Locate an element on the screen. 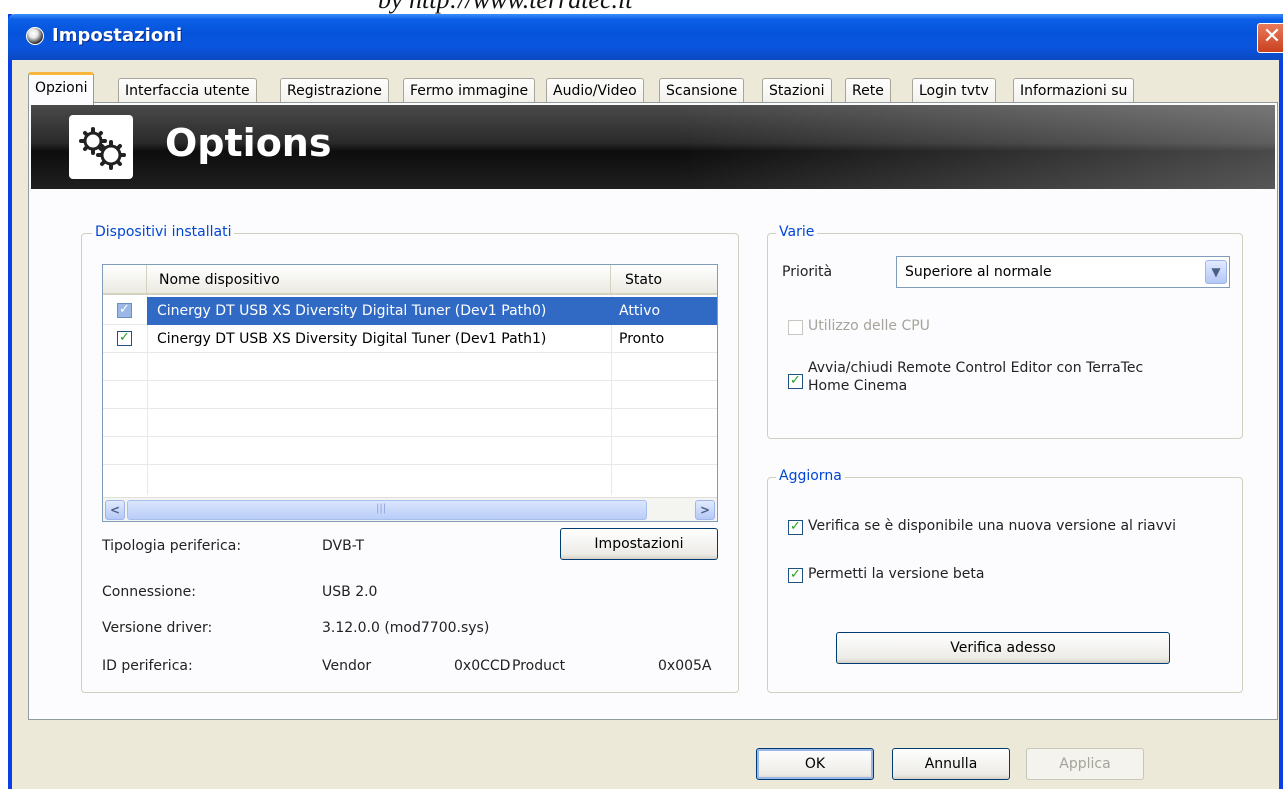  title-bar: Impostazioni ✕ is located at coordinates (645, 37).